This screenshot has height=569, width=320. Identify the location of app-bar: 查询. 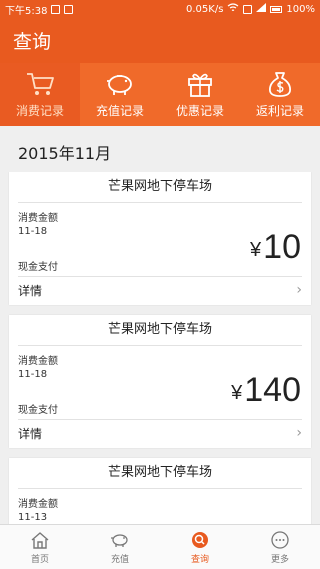
(160, 40).